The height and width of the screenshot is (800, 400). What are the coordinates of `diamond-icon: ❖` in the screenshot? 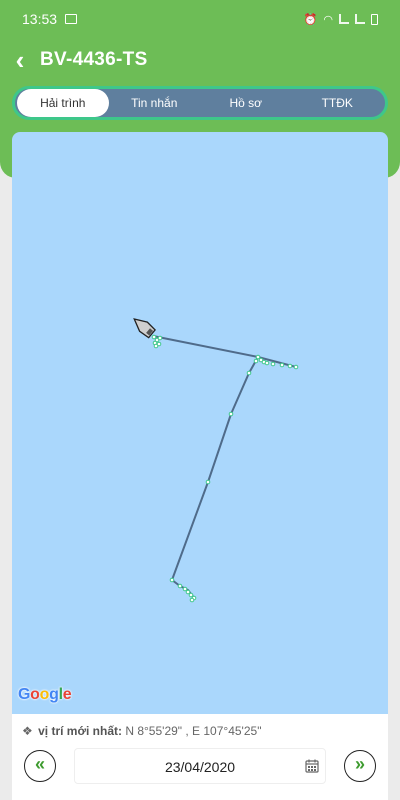 It's located at (27, 731).